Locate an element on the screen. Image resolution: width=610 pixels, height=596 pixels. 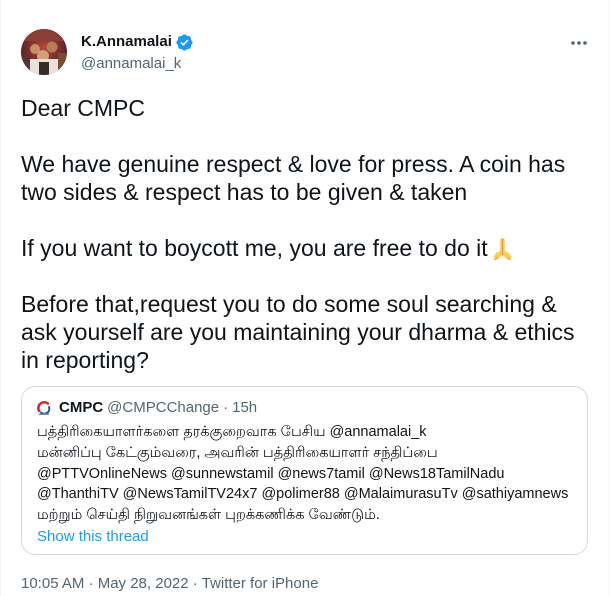
author-name: K.Annamalai is located at coordinates (126, 42).